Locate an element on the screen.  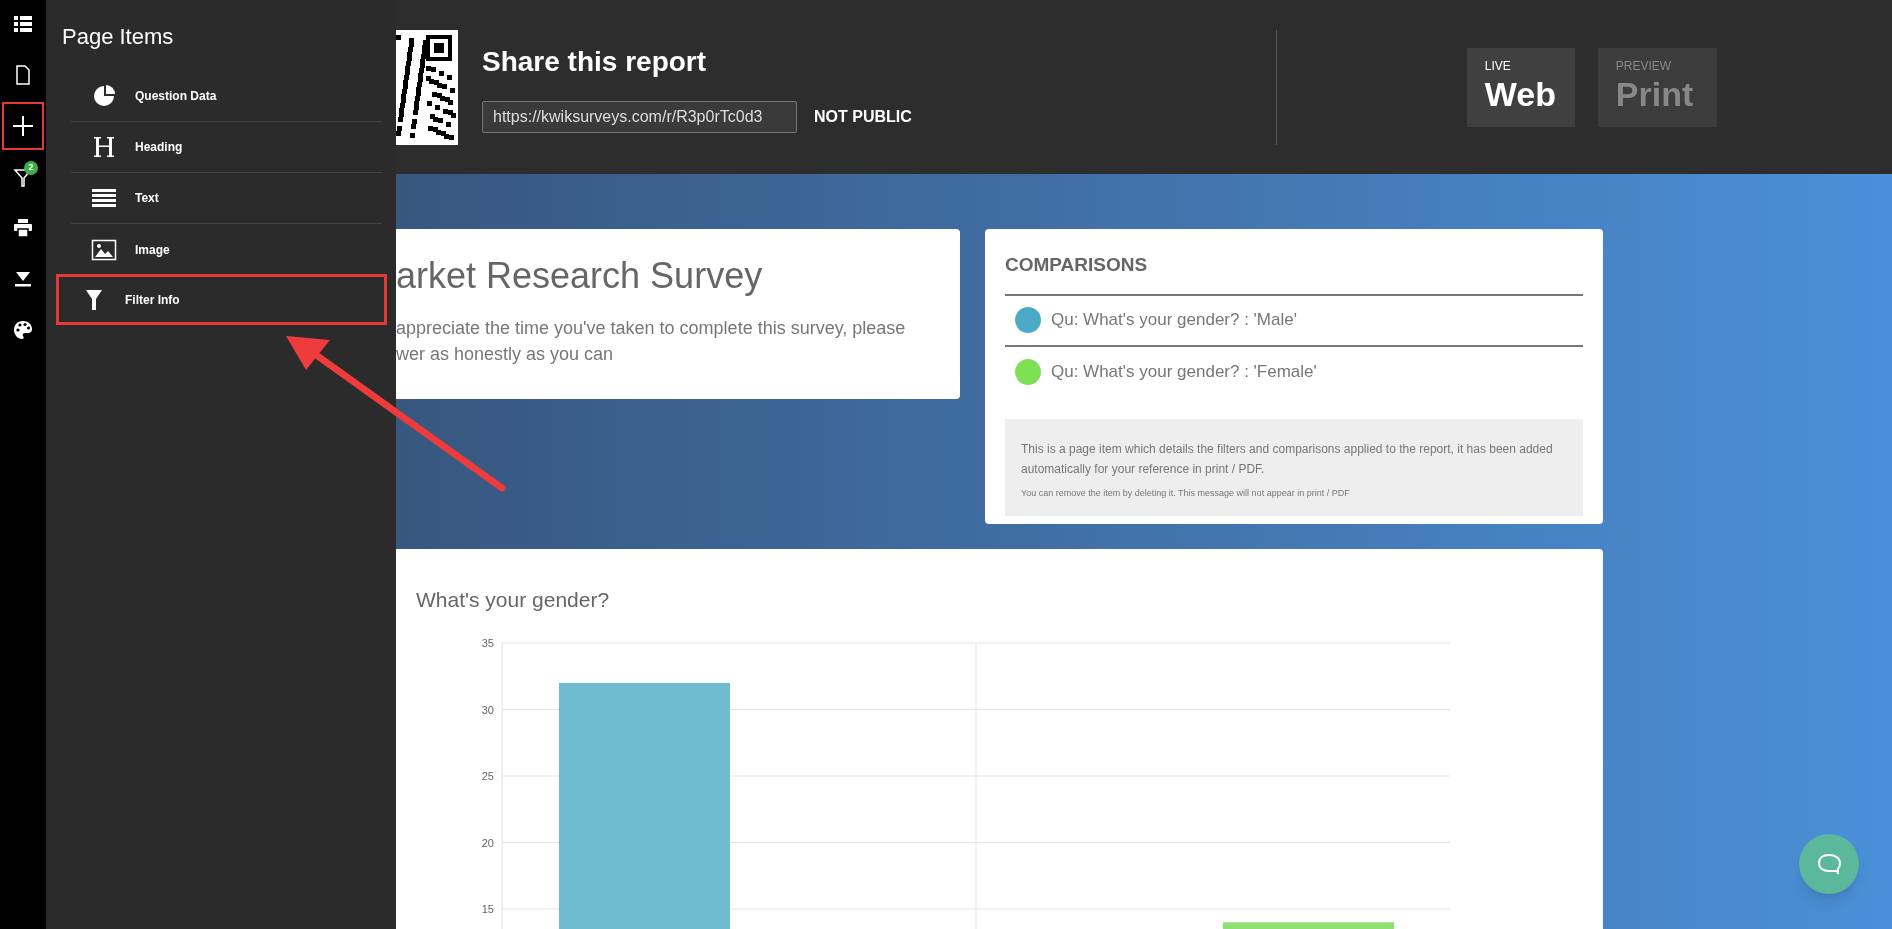
axis-tick-label: 25 is located at coordinates (487, 775).